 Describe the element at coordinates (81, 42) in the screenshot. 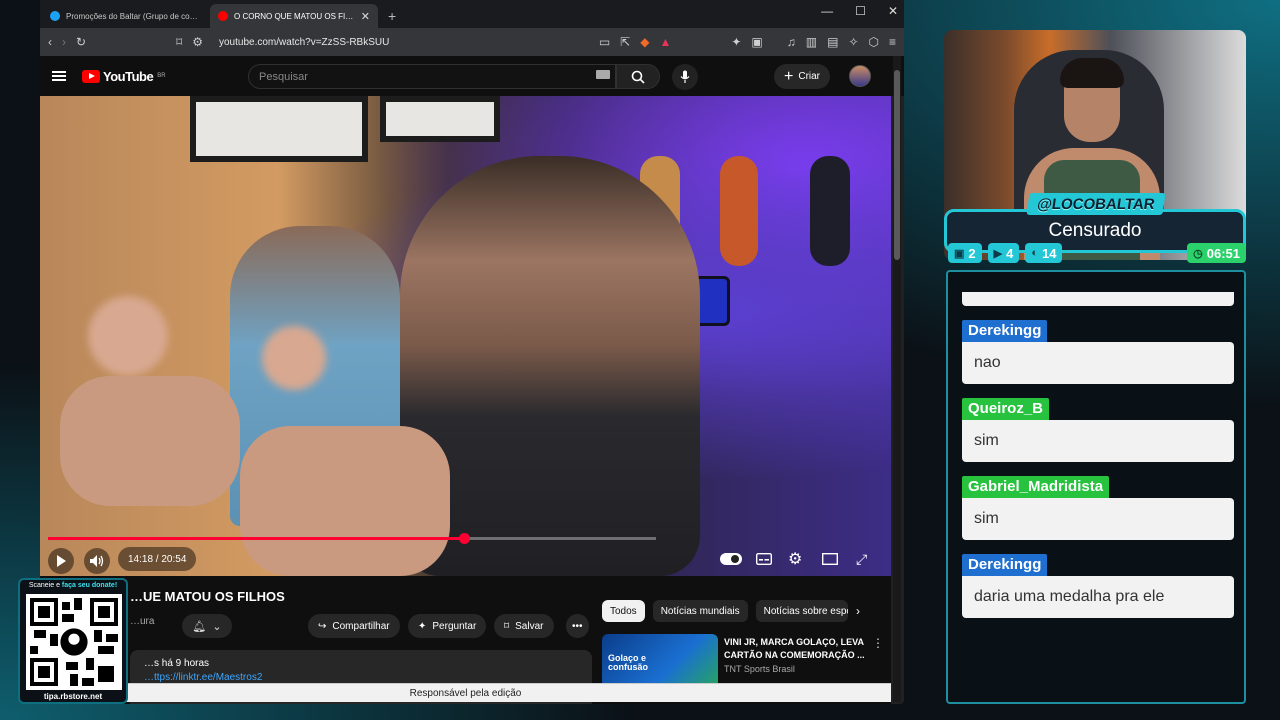

I see `reload-icon: ↻` at that location.